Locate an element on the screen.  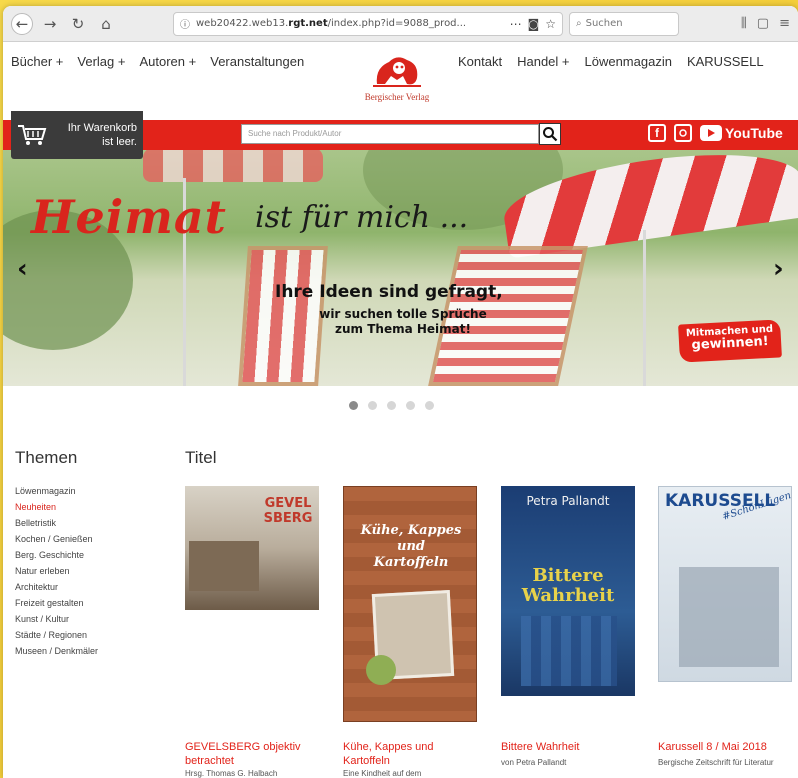
library-icon: ⫼ is located at coordinates (744, 23).